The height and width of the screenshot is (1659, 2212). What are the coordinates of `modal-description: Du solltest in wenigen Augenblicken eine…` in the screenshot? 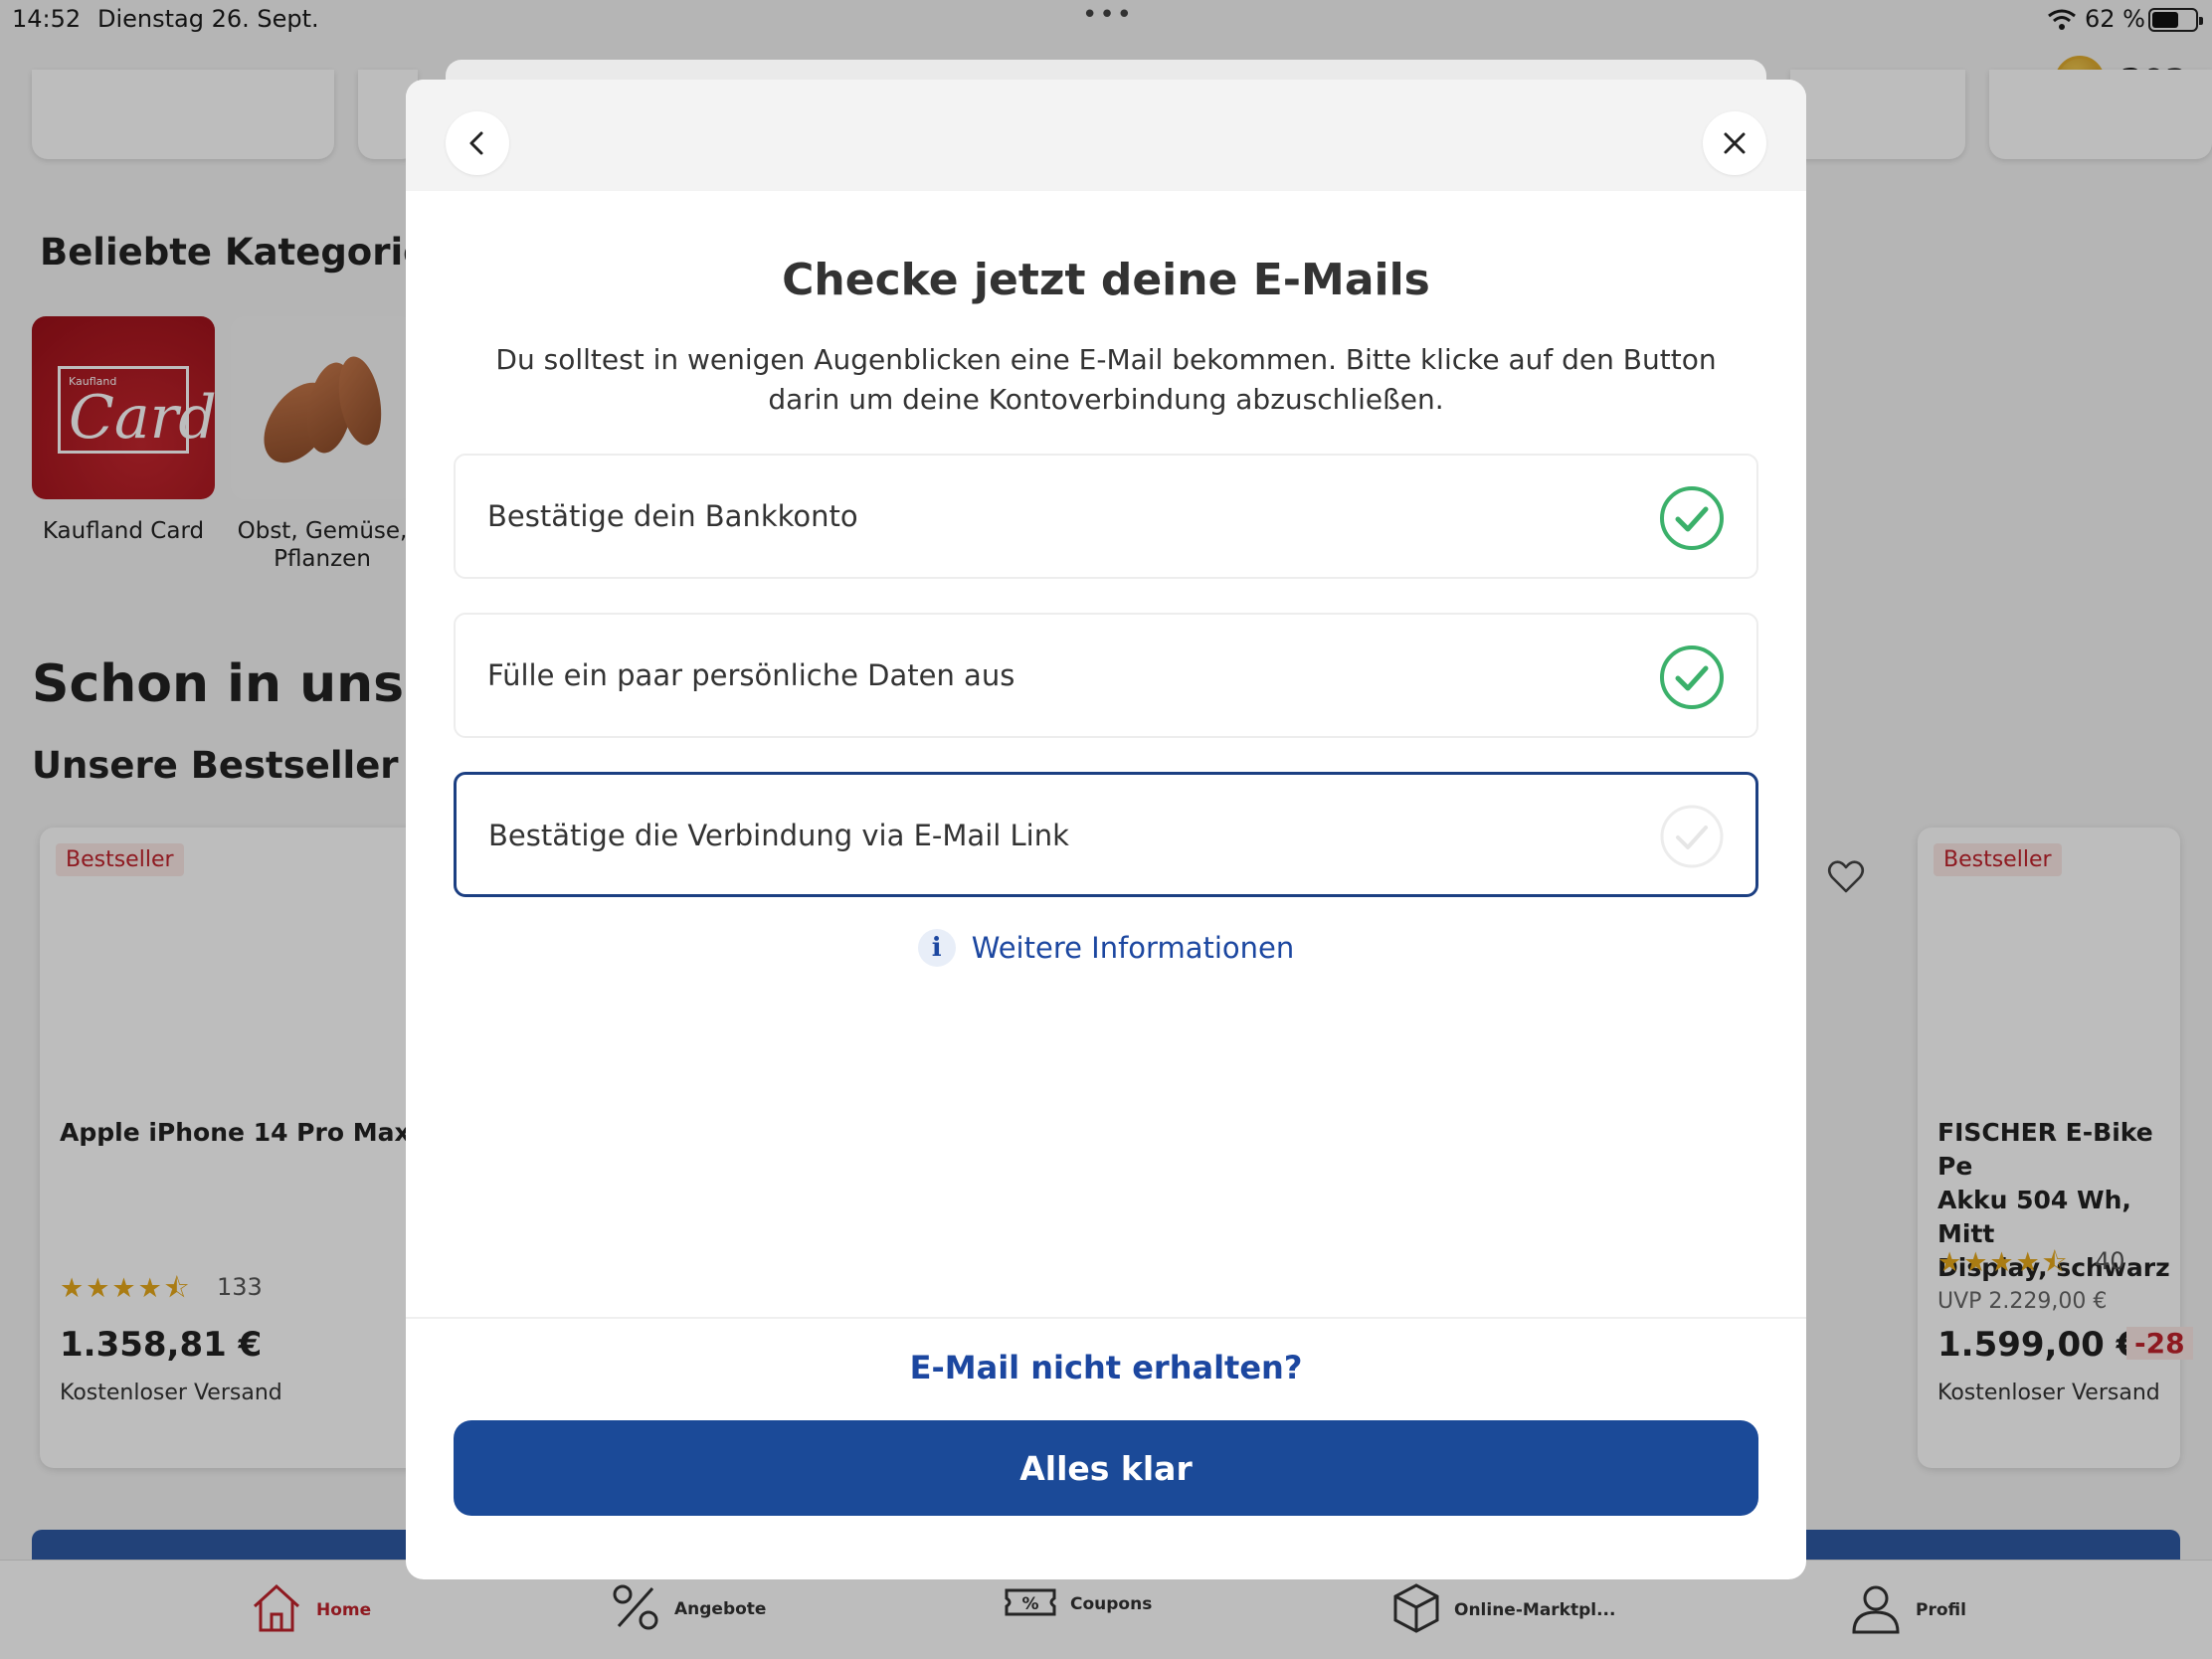 It's located at (1106, 379).